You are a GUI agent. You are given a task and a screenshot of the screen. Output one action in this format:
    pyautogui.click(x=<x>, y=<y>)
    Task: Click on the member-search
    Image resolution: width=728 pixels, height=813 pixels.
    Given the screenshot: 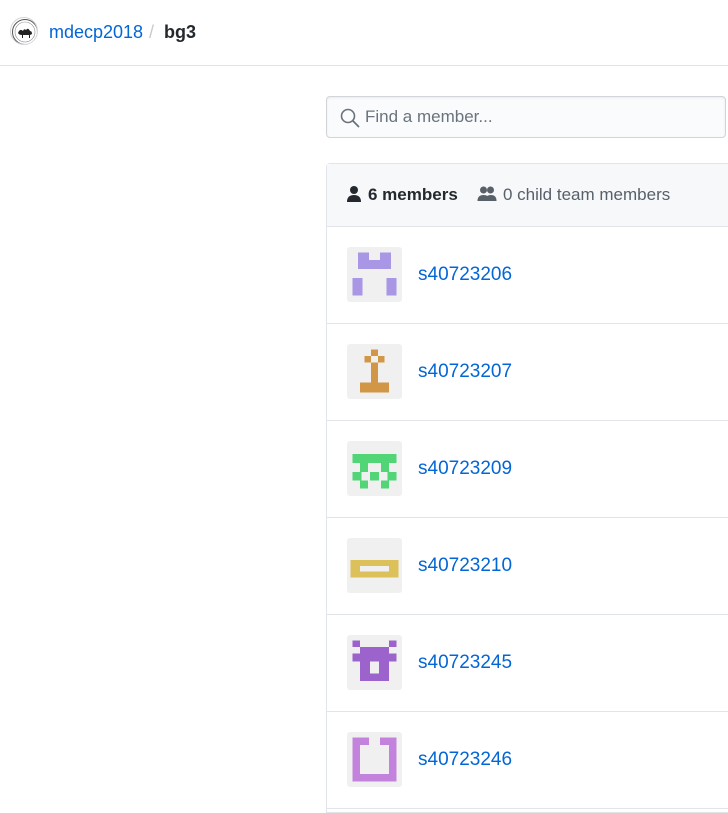 What is the action you would take?
    pyautogui.click(x=526, y=117)
    